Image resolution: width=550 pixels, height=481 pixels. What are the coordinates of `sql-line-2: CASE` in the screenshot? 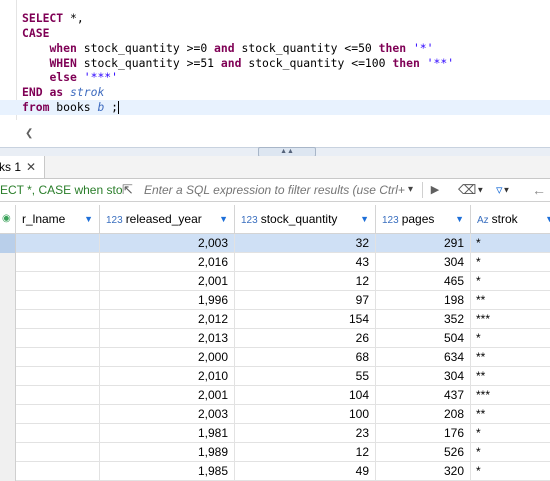 It's located at (35, 33).